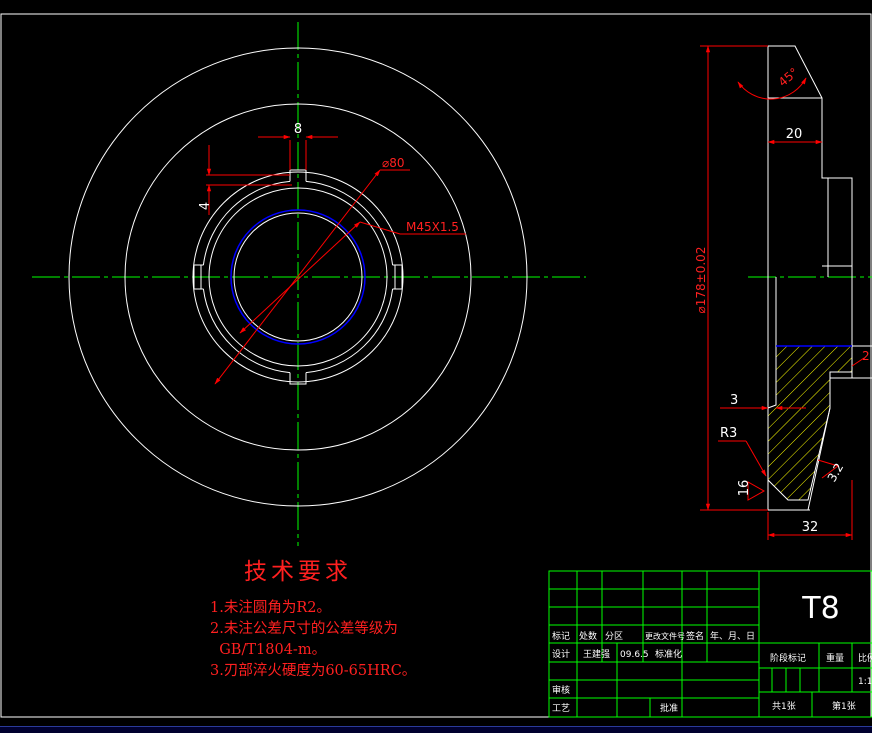 The height and width of the screenshot is (733, 872). Describe the element at coordinates (865, 658) in the screenshot. I see `scale-label: 比例` at that location.